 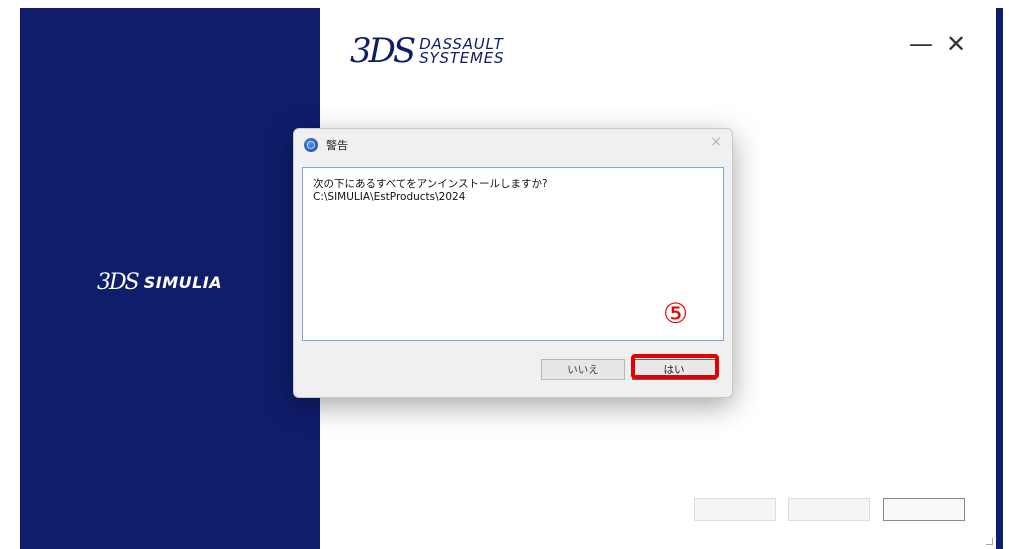 What do you see at coordinates (829, 509) in the screenshot?
I see `next-button` at bounding box center [829, 509].